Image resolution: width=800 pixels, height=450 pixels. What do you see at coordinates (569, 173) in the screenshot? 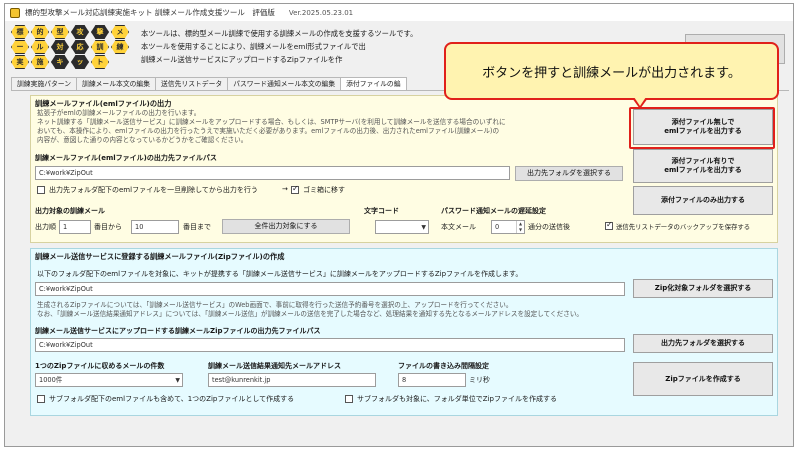
I see `eml-select-folder-button: 出力先フォルダを選択する` at bounding box center [569, 173].